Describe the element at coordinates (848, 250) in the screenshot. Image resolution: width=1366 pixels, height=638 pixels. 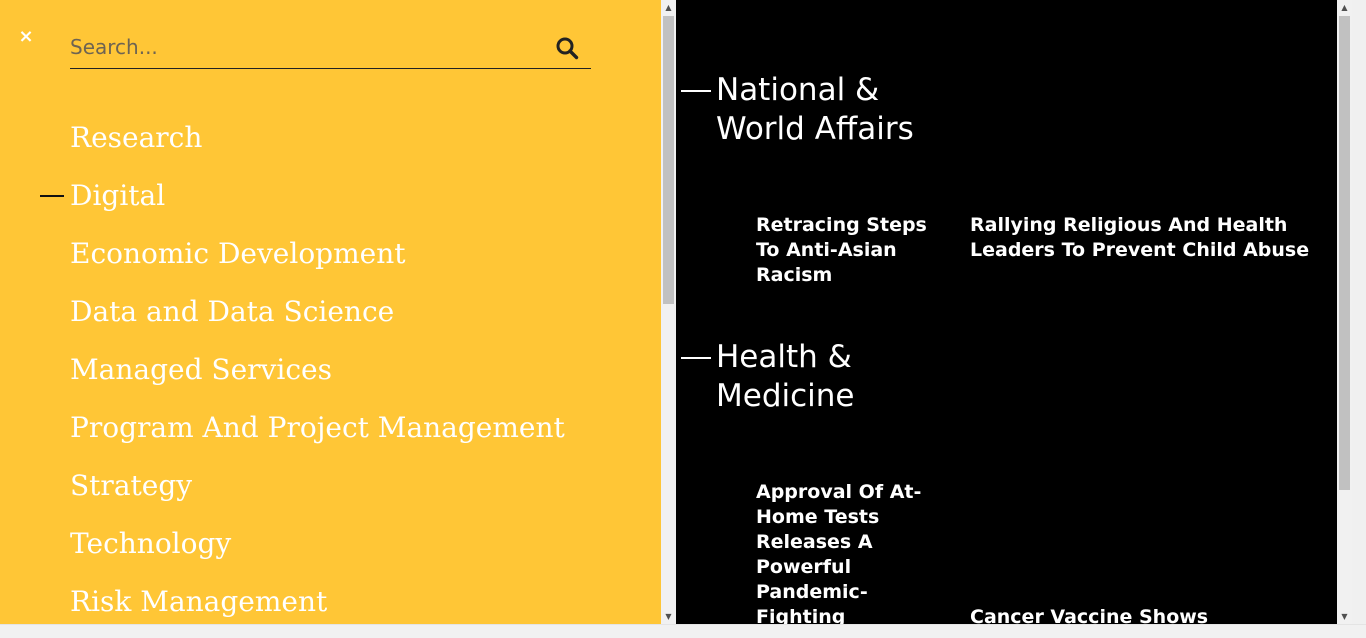
I see `article-link: Retracing Steps To Anti-Asian Racism` at that location.